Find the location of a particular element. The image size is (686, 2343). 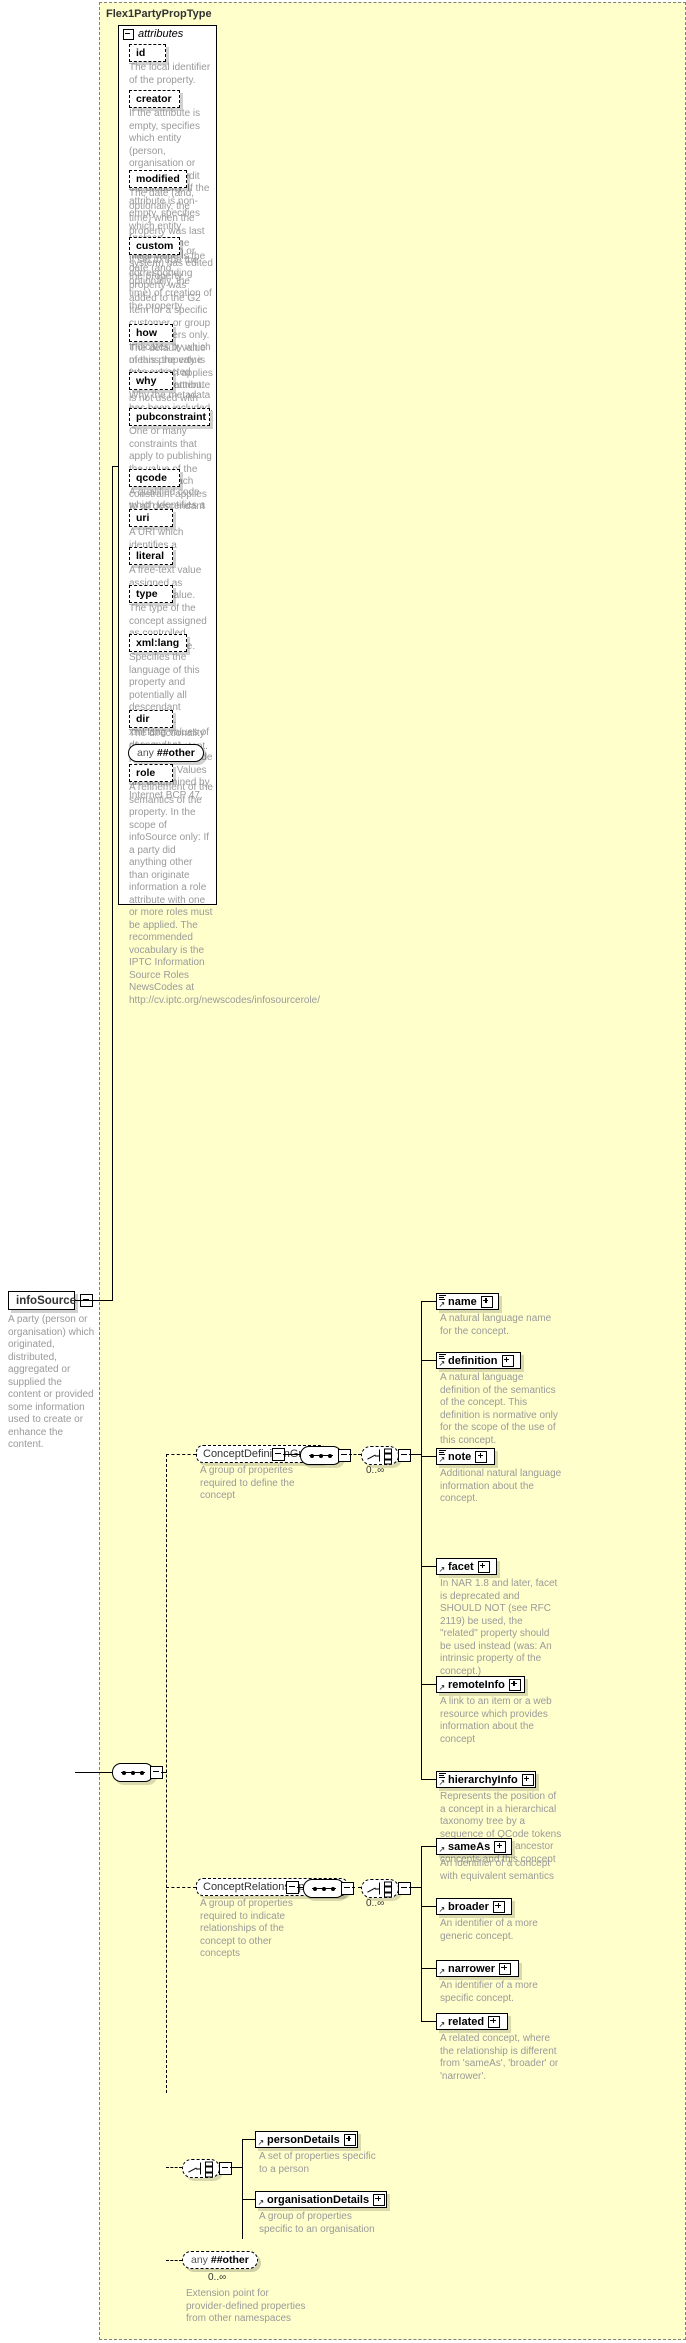

choice-compositor-cdg is located at coordinates (380, 1455).